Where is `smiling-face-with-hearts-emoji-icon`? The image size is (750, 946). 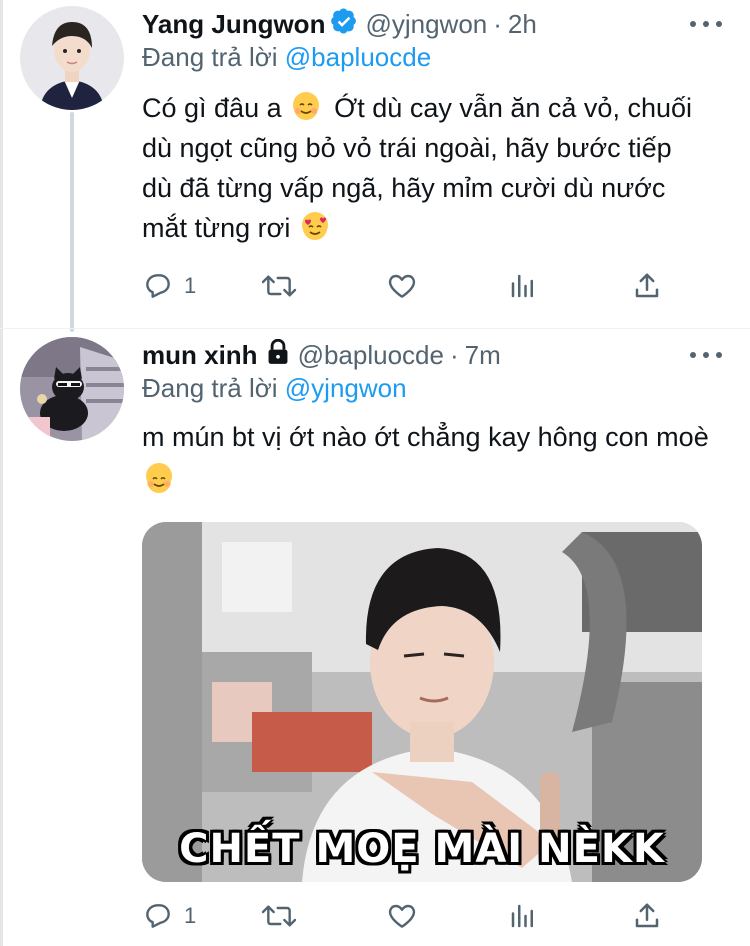 smiling-face-with-hearts-emoji-icon is located at coordinates (314, 226).